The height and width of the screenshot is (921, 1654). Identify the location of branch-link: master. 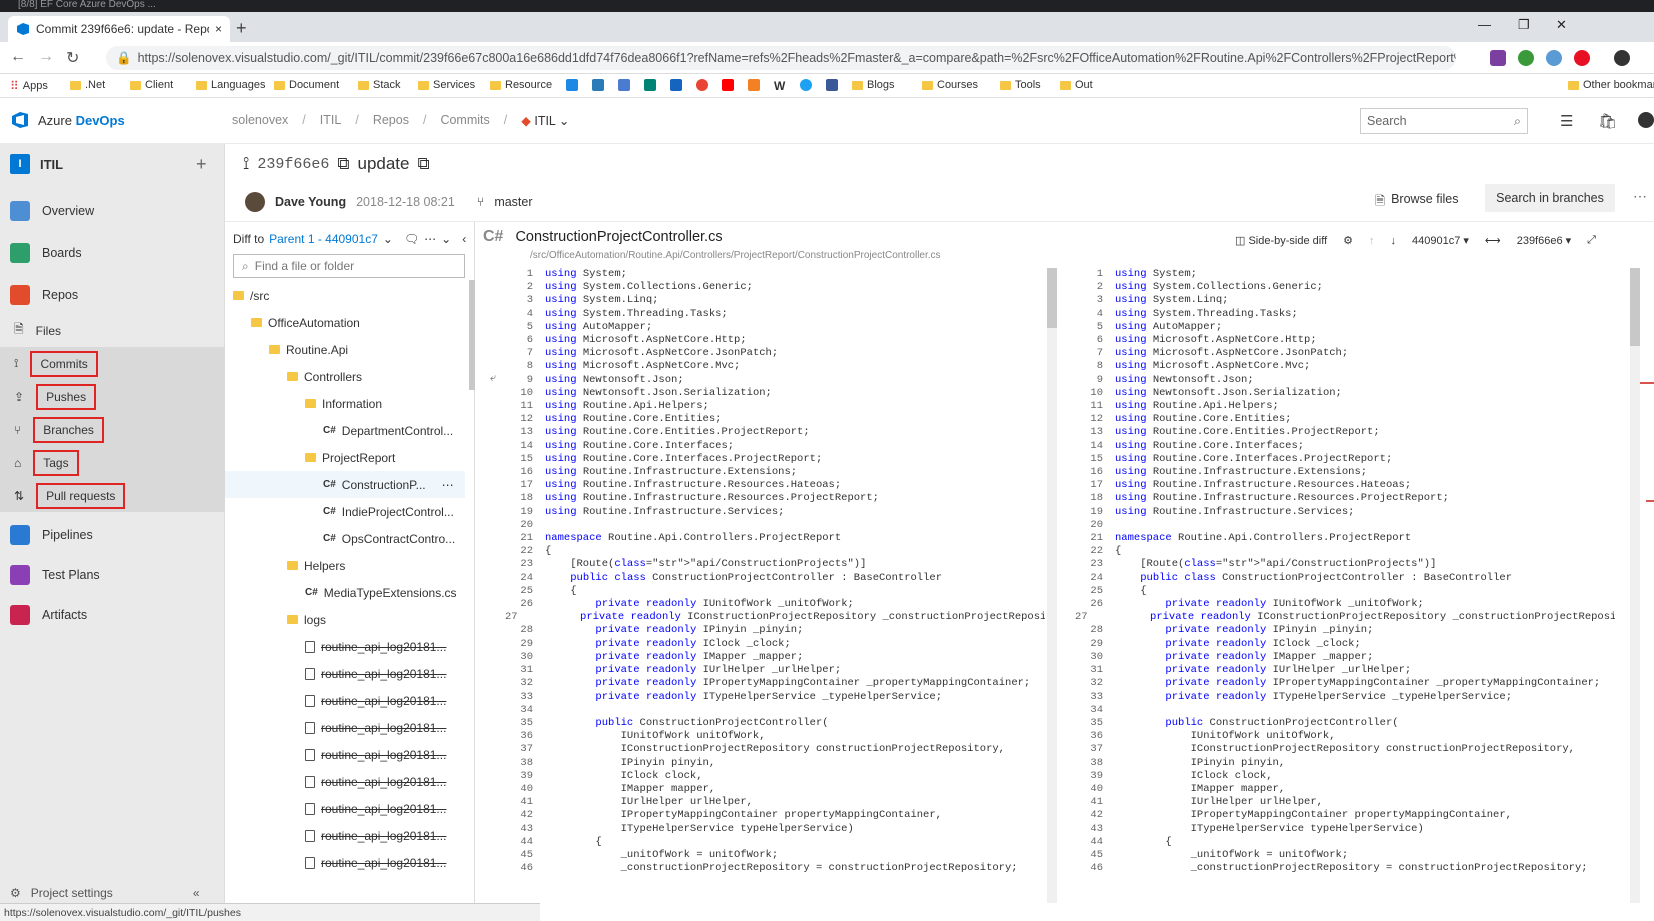
(513, 202).